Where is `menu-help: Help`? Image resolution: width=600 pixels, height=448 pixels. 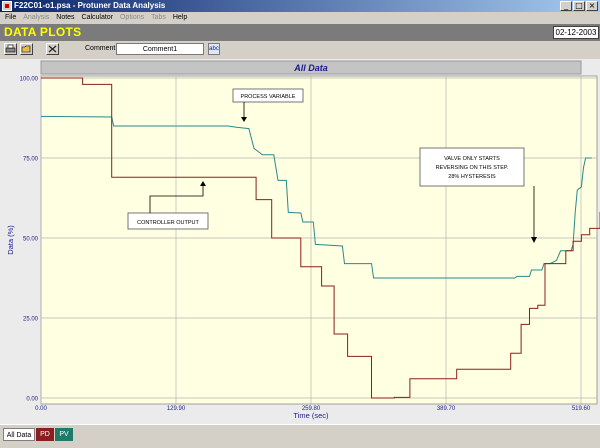
menu-help: Help is located at coordinates (180, 17).